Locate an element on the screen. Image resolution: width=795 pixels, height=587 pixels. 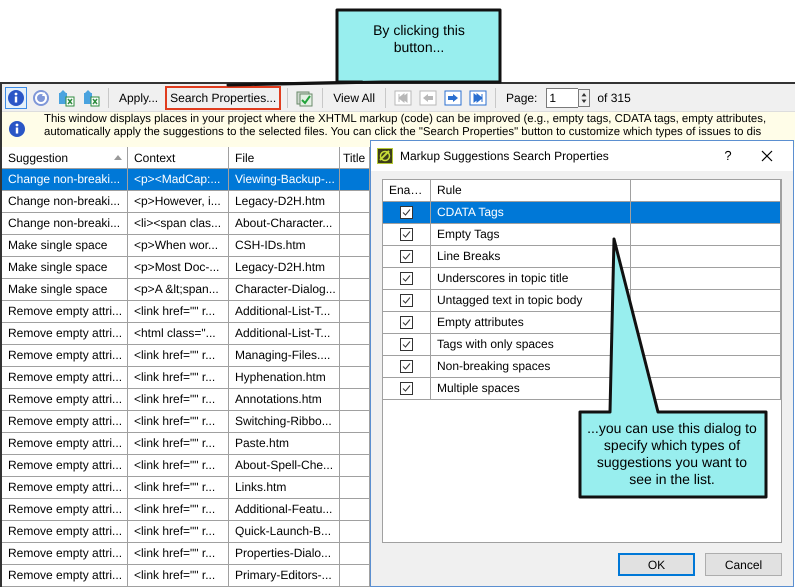
page-field: 1 is located at coordinates (562, 98).